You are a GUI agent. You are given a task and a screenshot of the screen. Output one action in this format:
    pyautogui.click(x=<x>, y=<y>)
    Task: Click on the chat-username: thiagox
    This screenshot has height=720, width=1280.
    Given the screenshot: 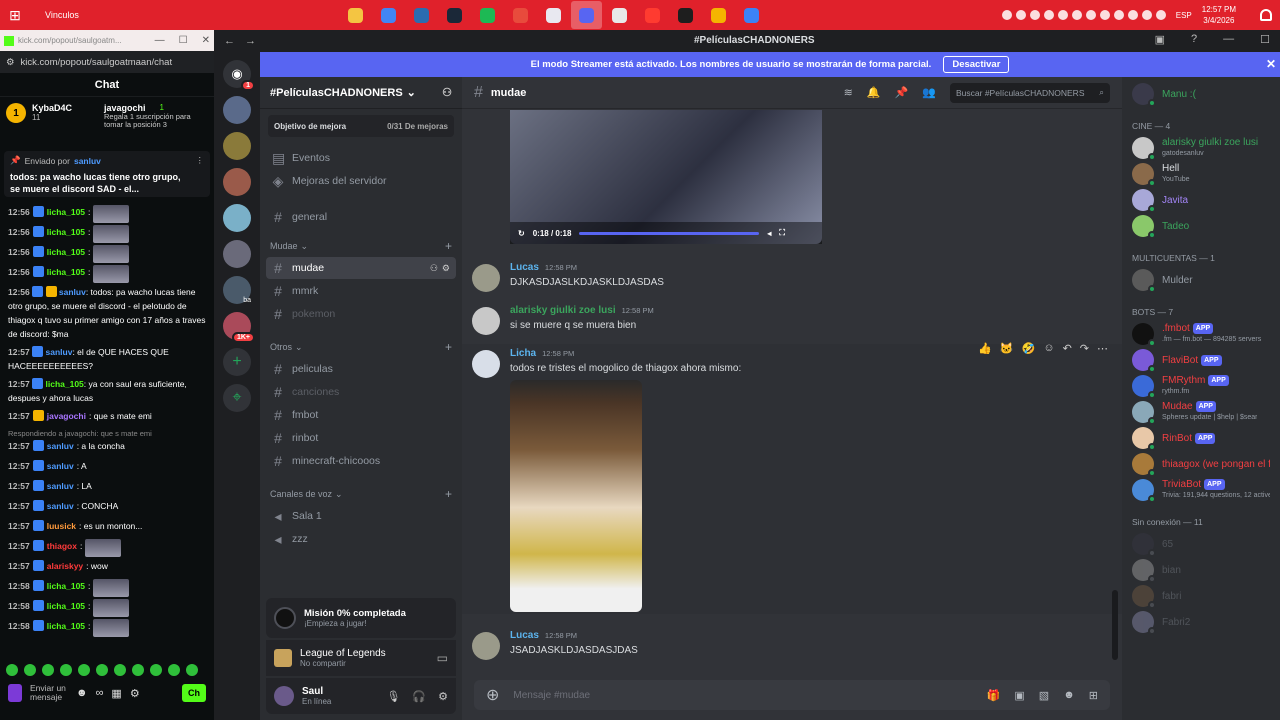 What is the action you would take?
    pyautogui.click(x=62, y=546)
    